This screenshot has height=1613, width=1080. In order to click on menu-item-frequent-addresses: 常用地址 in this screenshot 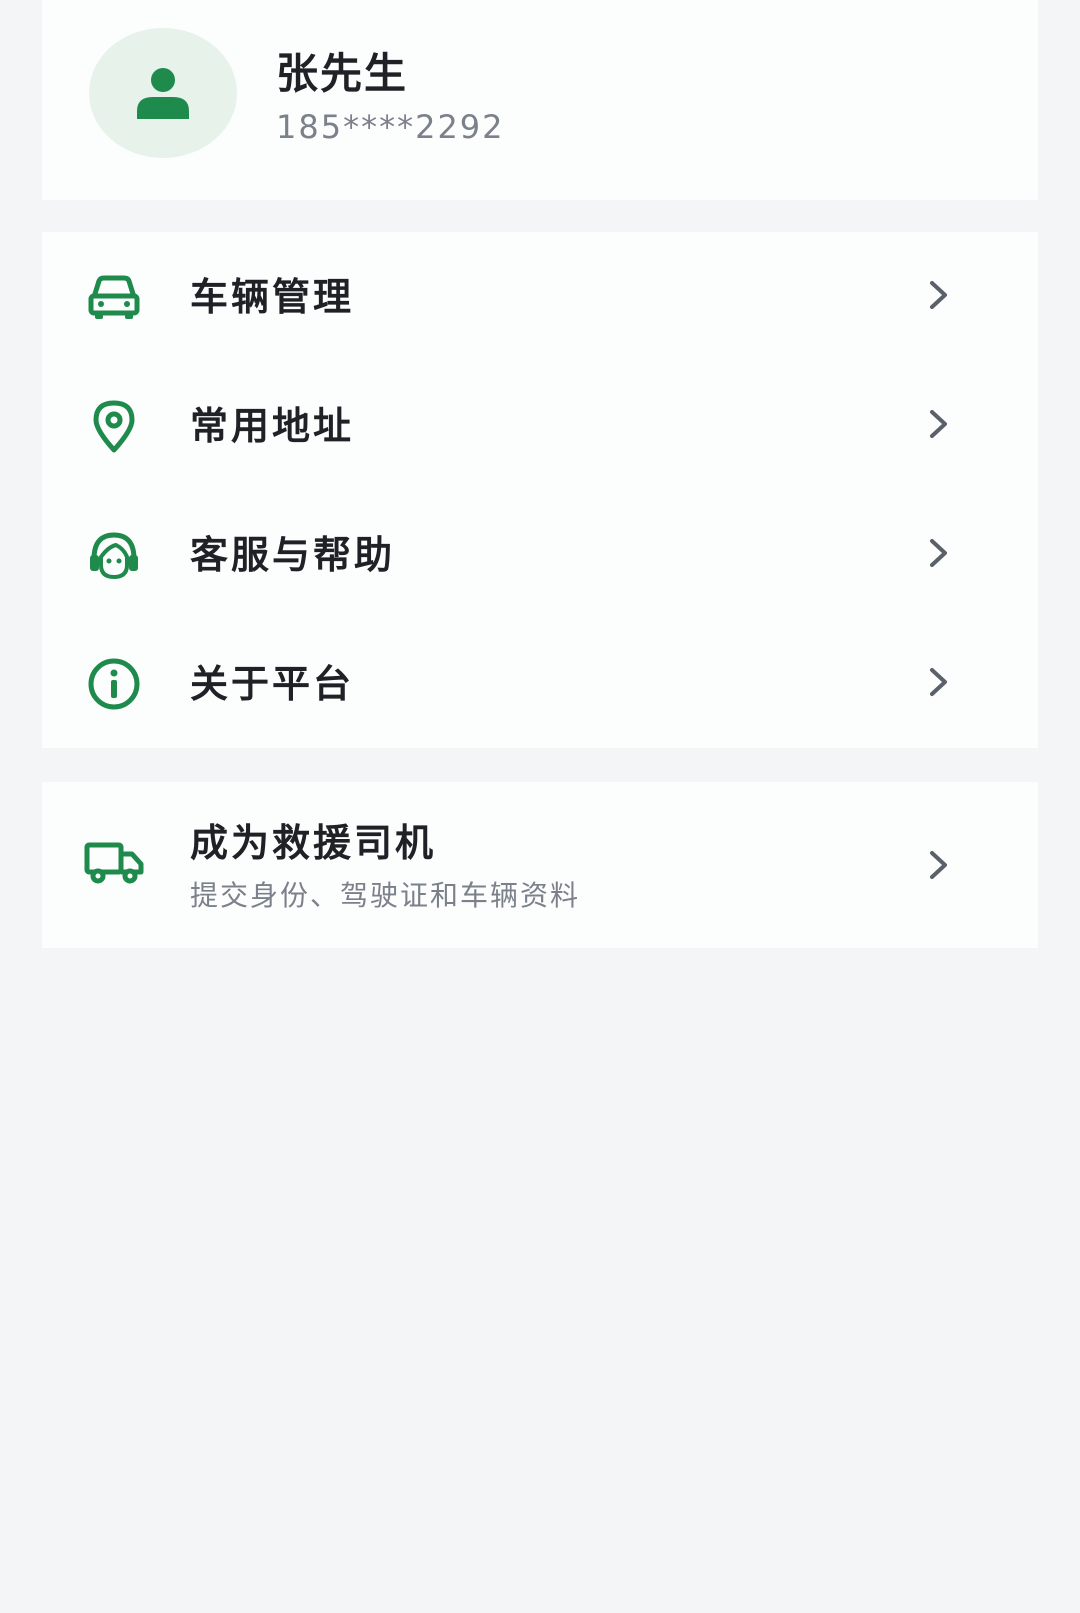, I will do `click(540, 425)`.